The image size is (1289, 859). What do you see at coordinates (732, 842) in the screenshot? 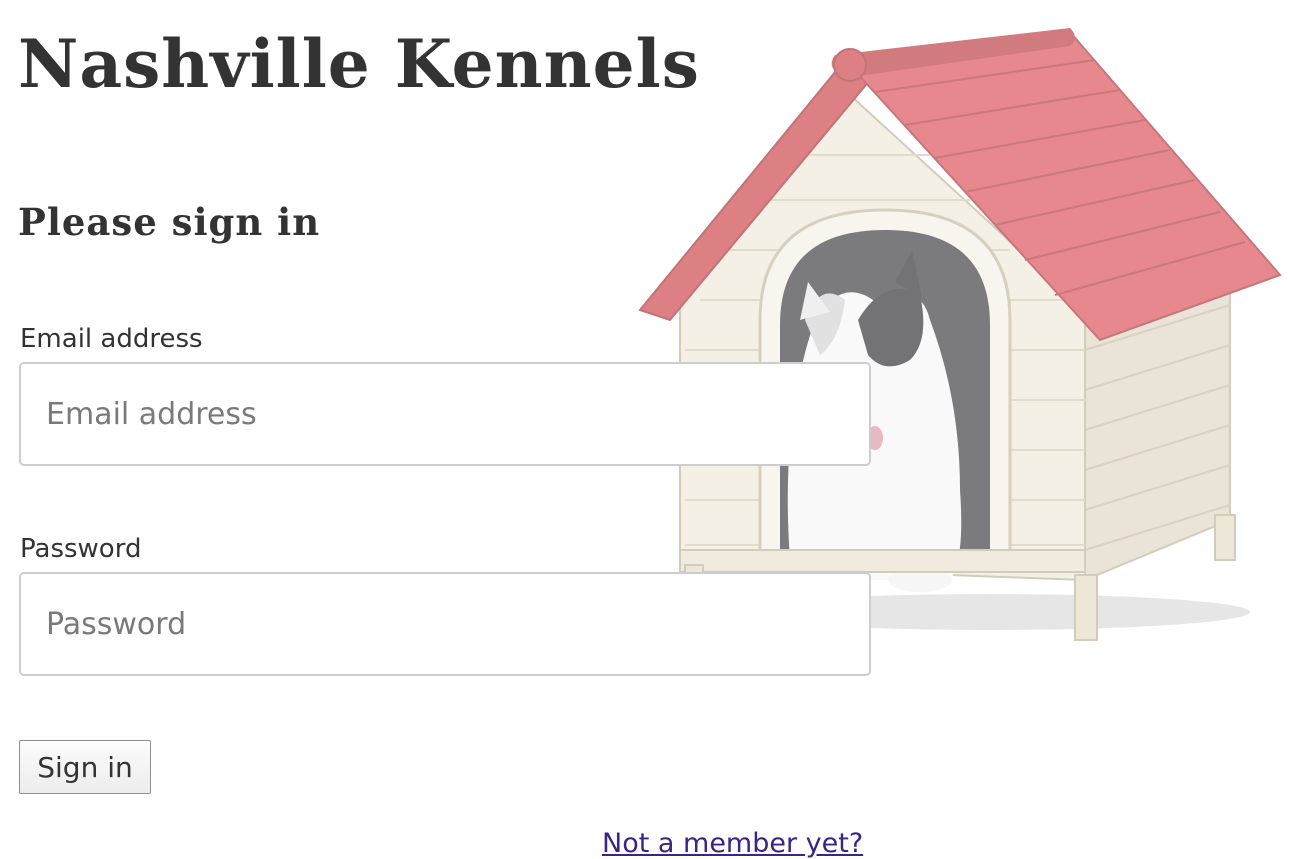
I see `register-link: Not a member yet?` at bounding box center [732, 842].